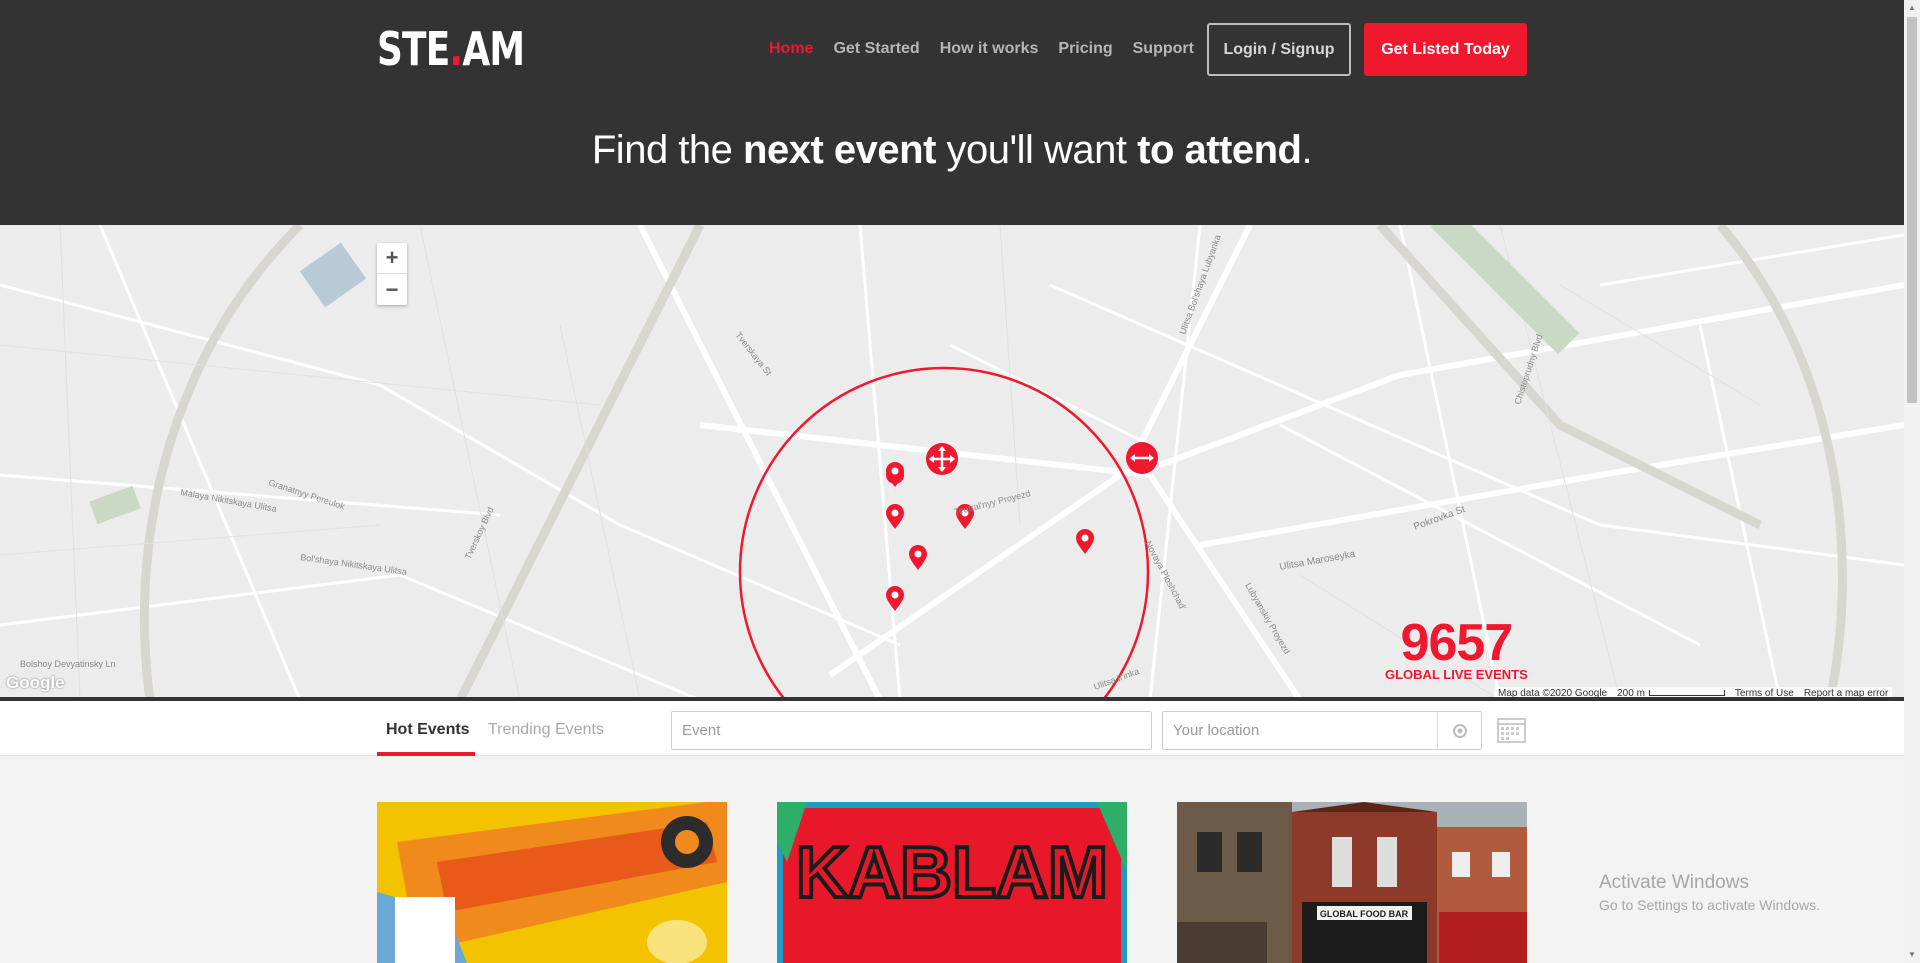  I want to click on events-count-label: GLOBAL LIVE EVENTS, so click(1456, 674).